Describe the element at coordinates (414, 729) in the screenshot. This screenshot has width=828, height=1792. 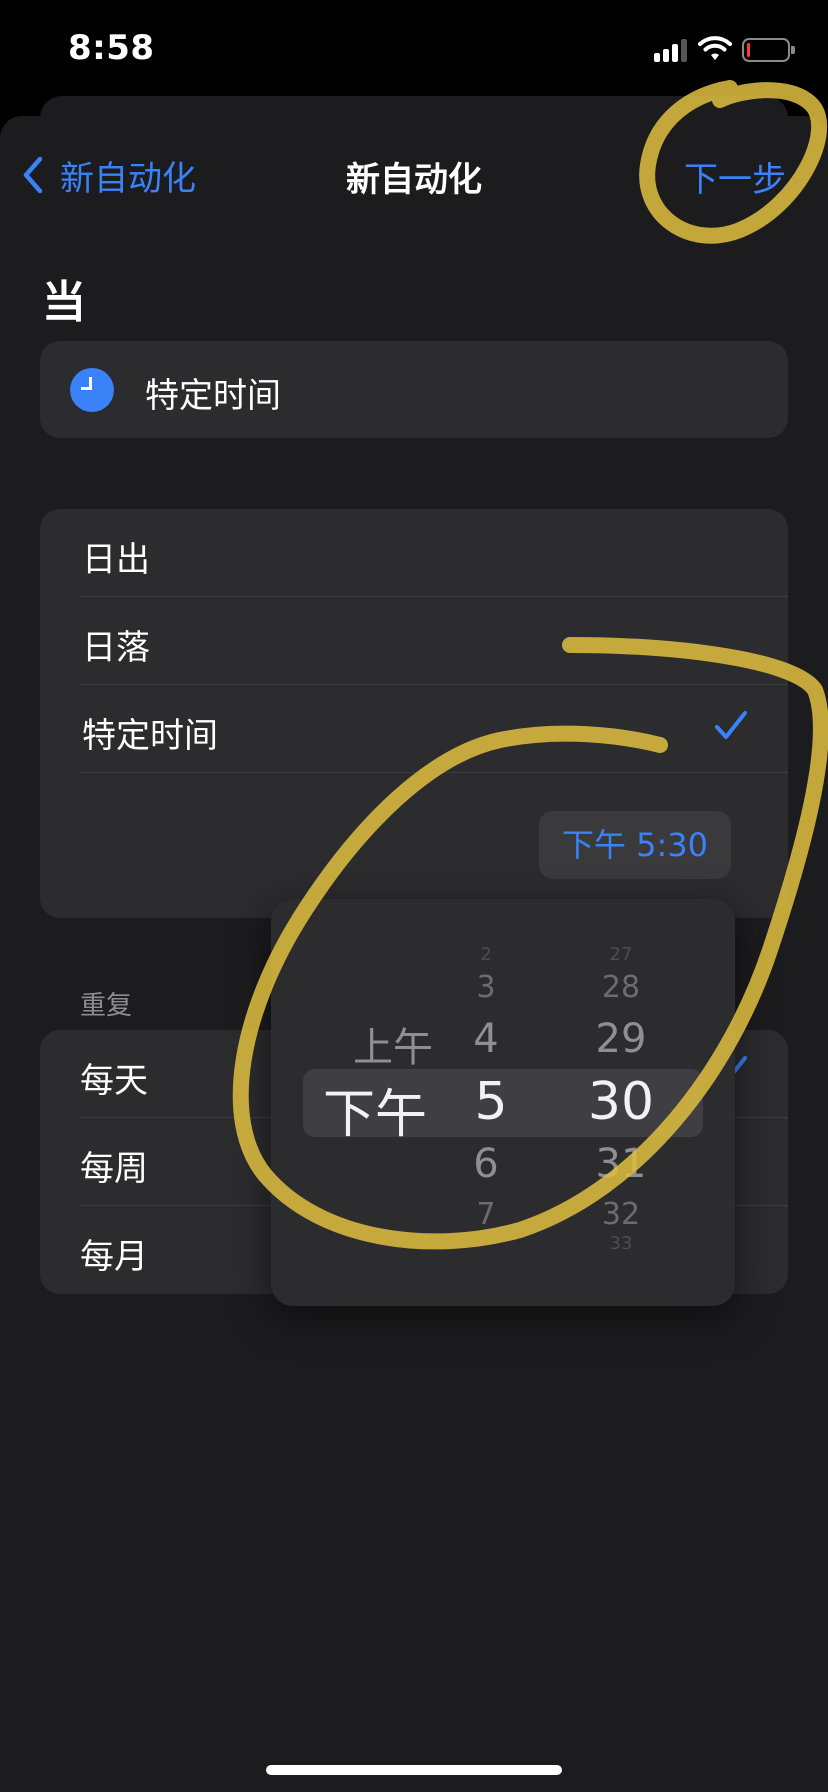
I see `option-specific-time: 特定时间` at that location.